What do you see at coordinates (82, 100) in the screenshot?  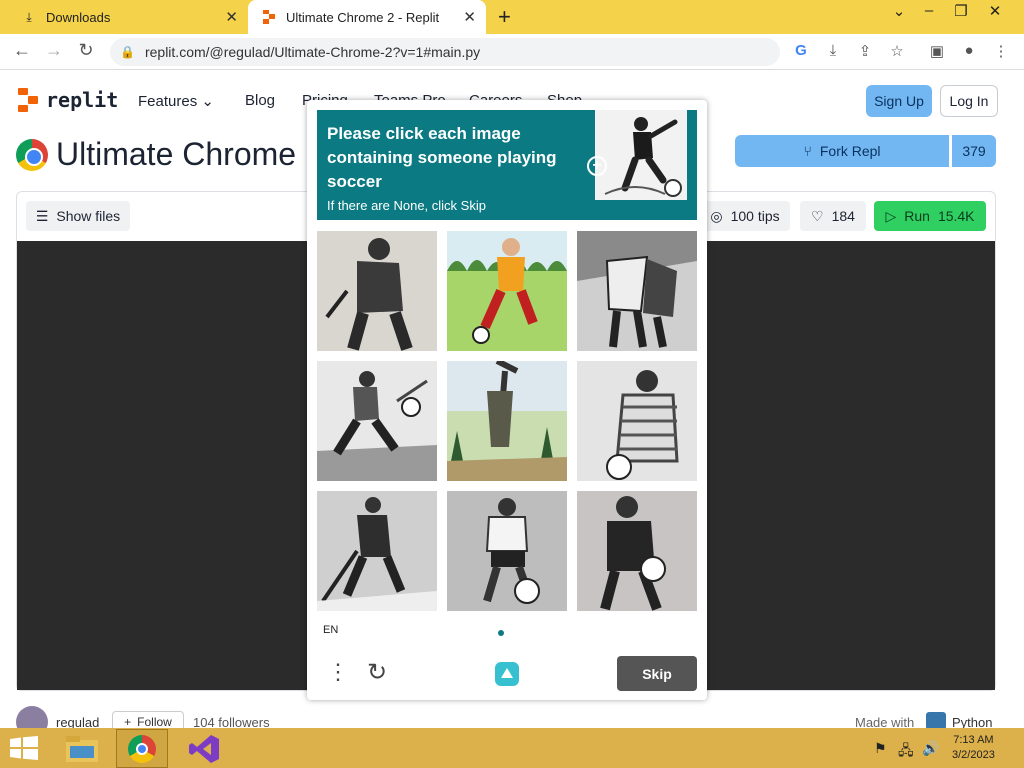 I see `replit-logo-text: replit` at bounding box center [82, 100].